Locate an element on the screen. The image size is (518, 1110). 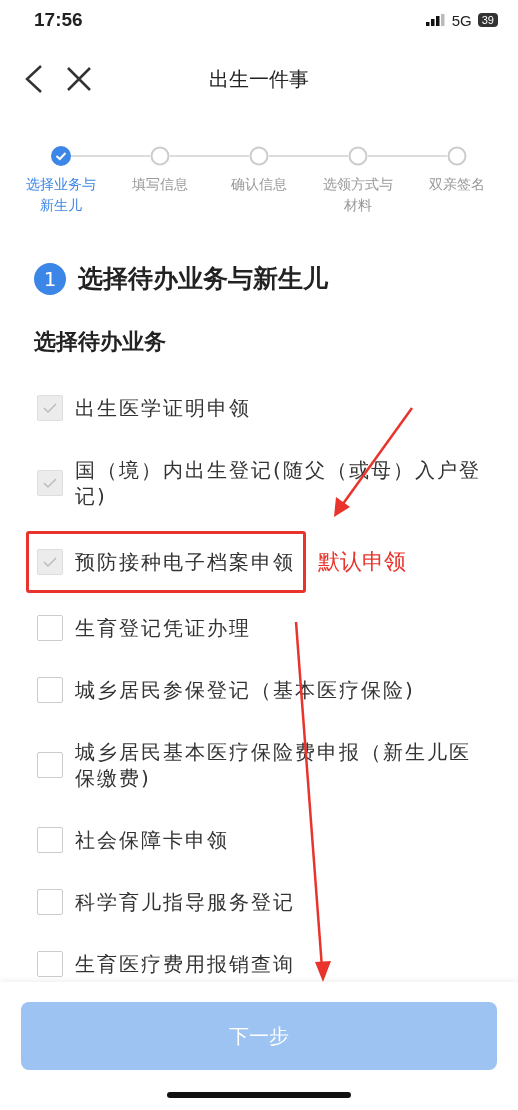
page-title: 出生一件事 is located at coordinates (259, 79).